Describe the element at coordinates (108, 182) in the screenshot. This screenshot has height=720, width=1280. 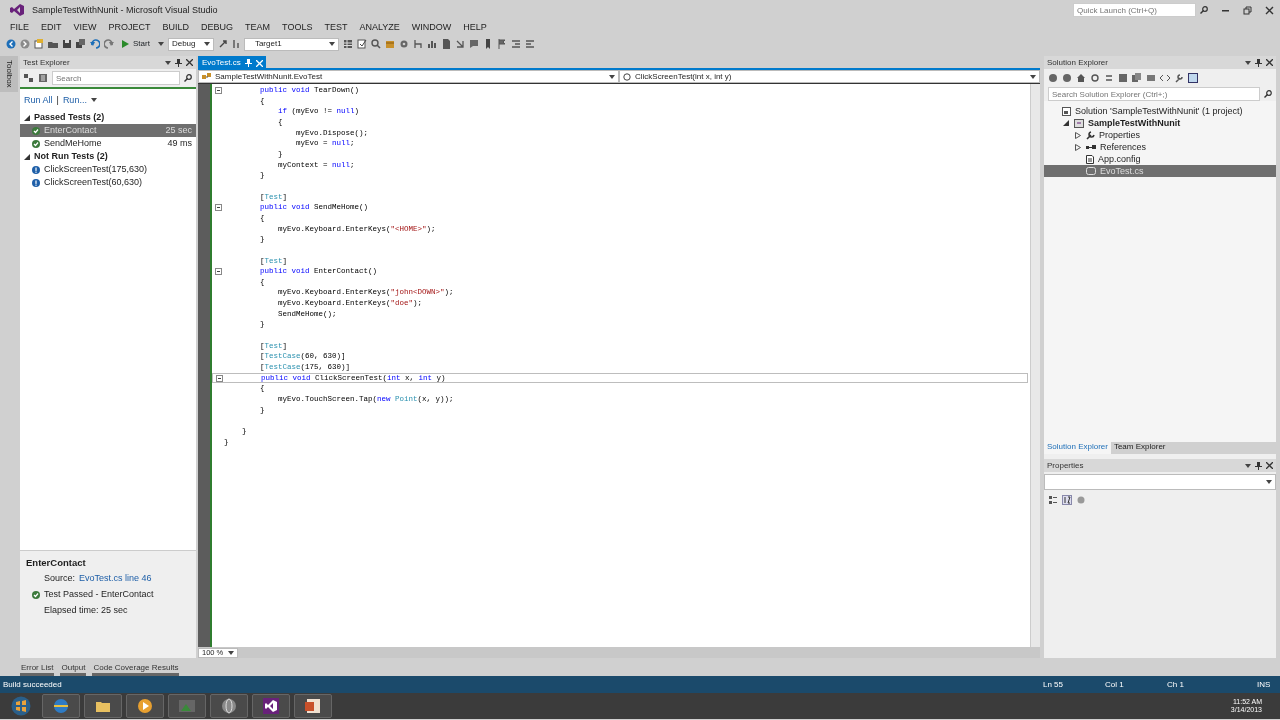
I see `test-row: ClickScreenTest(60,630)` at that location.